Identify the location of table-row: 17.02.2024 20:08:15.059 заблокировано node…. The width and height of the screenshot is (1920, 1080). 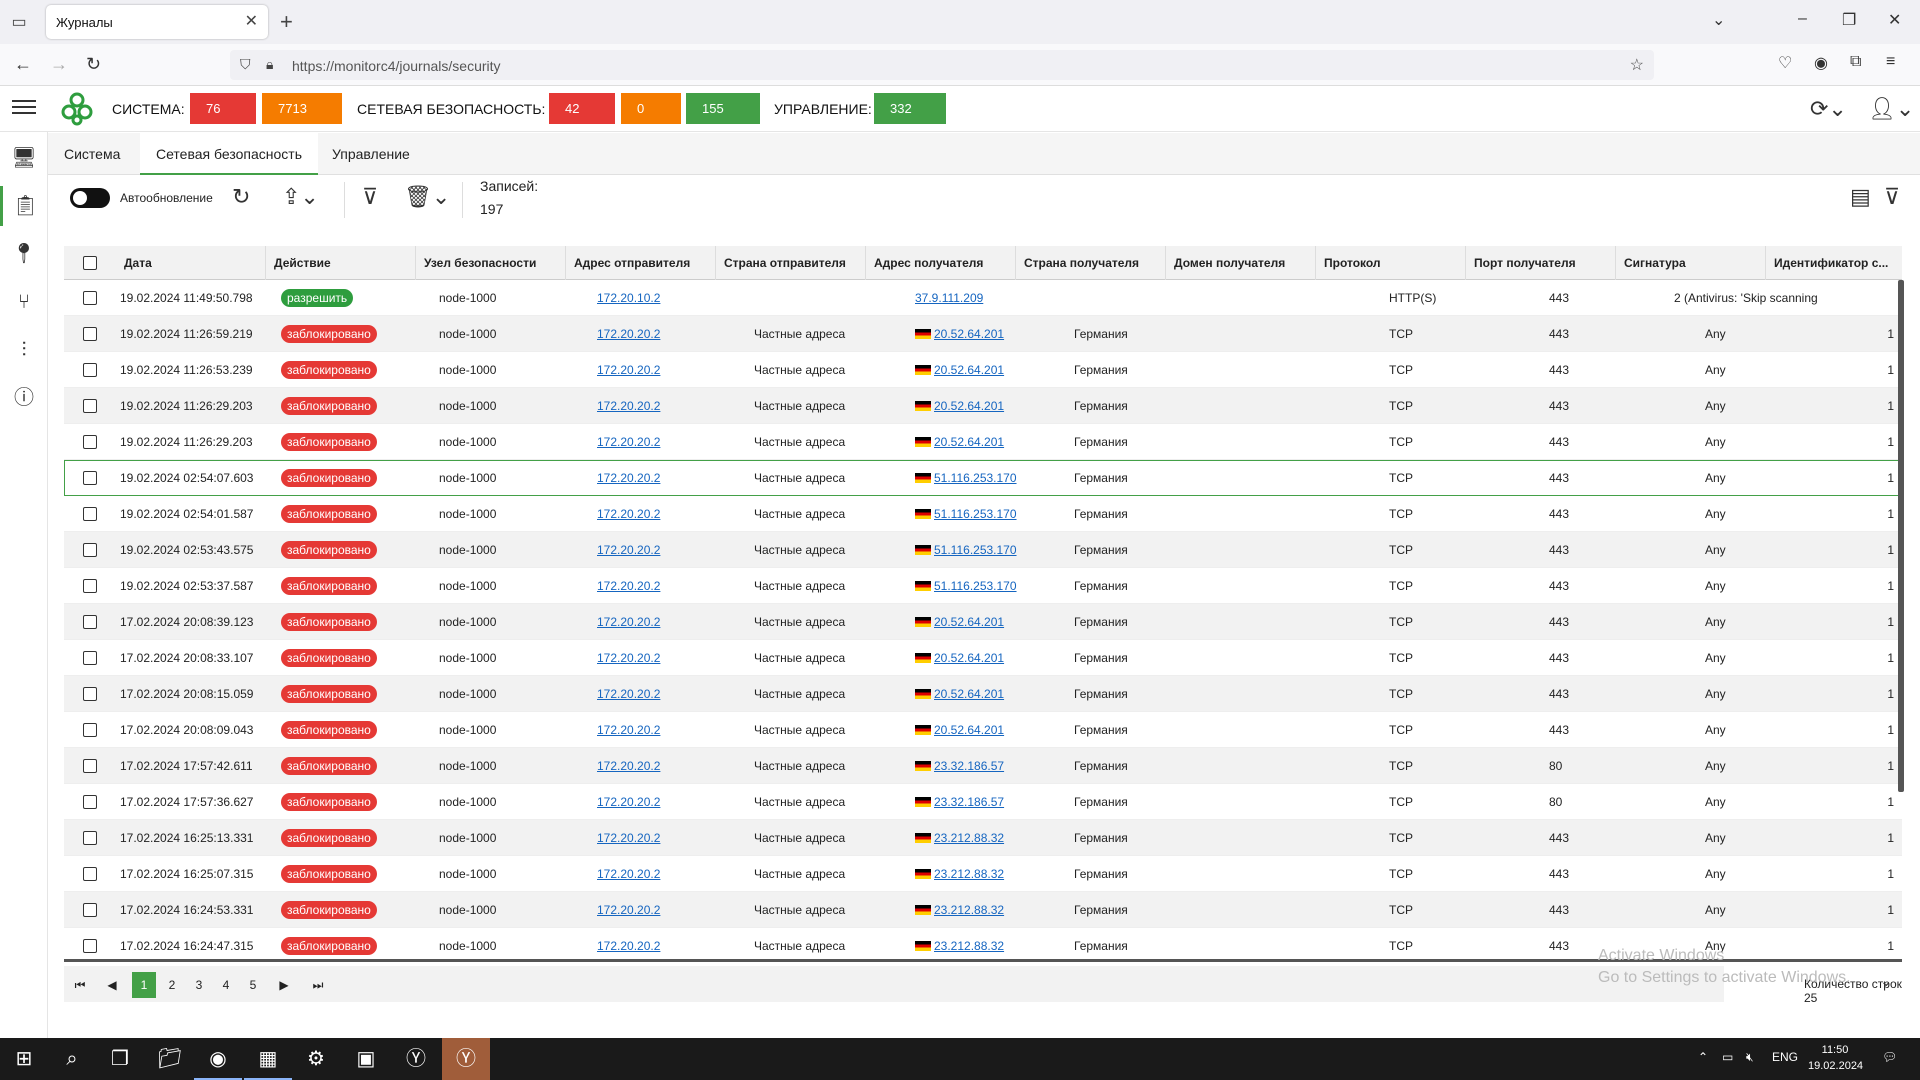
(983, 694).